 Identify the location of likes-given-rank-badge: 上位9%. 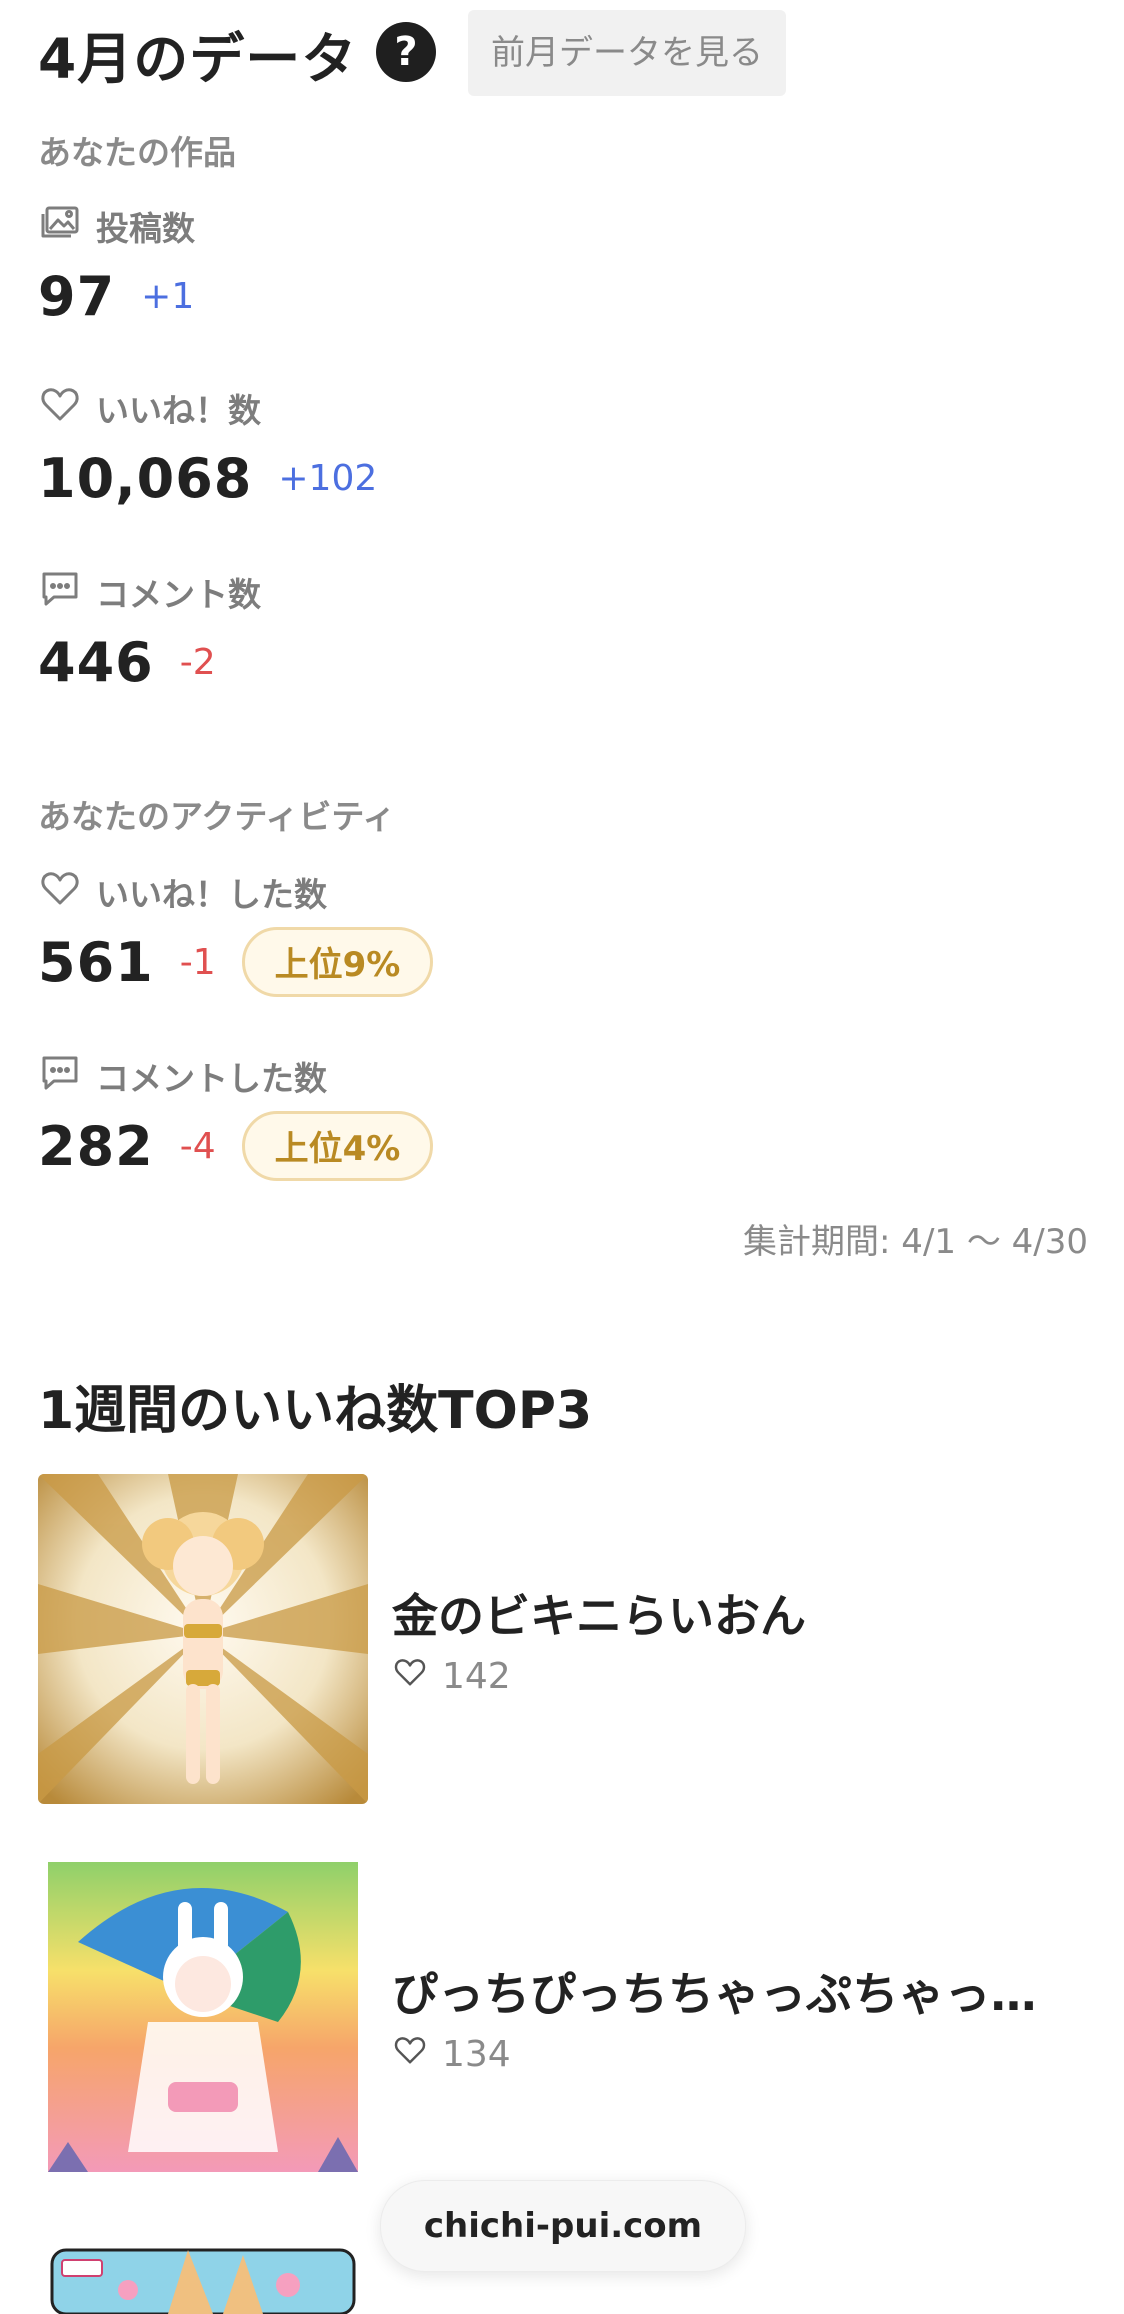
(337, 962).